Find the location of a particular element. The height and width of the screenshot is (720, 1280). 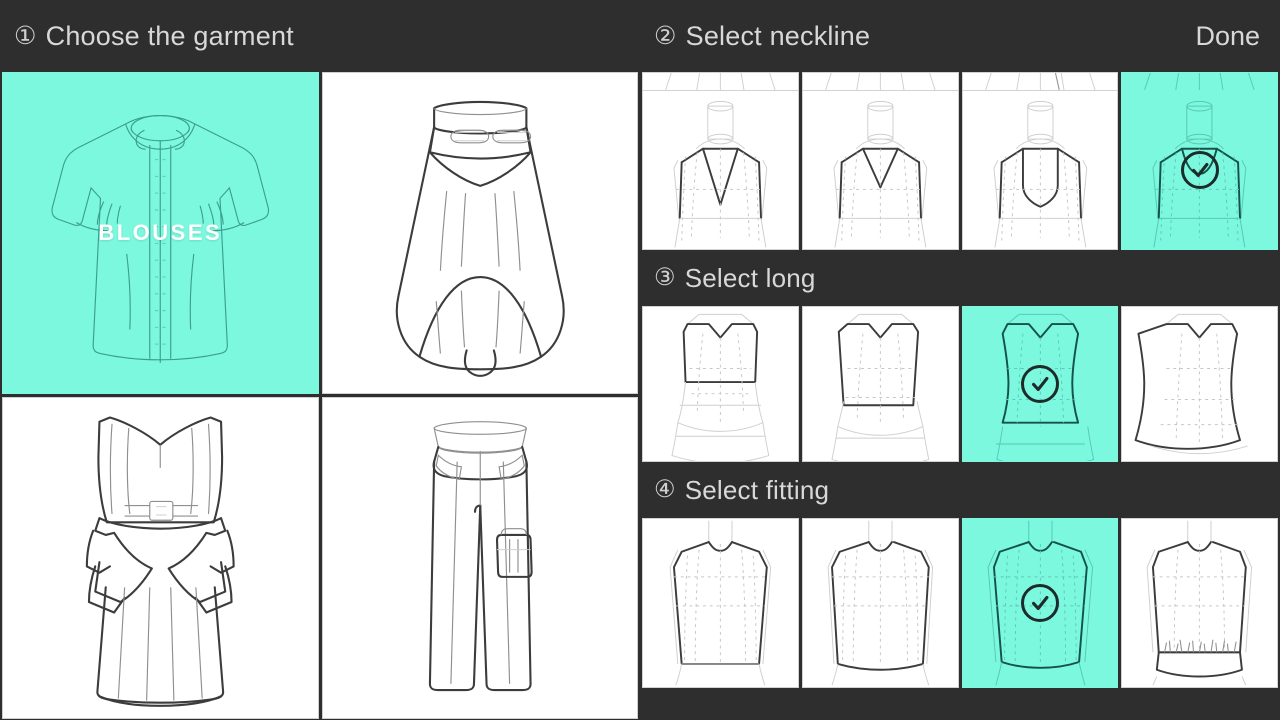

length-title-text: Select long is located at coordinates (750, 277).